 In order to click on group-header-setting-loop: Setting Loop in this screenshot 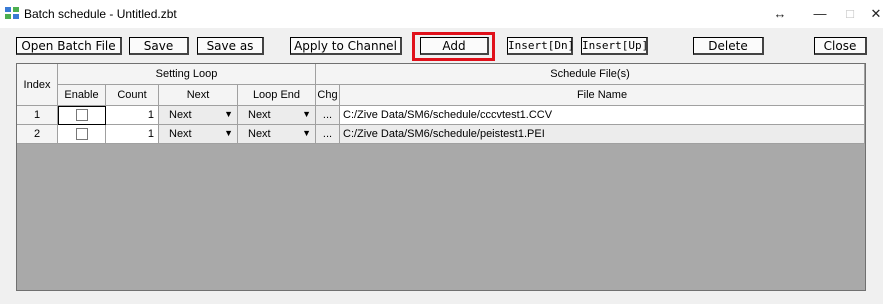, I will do `click(187, 74)`.